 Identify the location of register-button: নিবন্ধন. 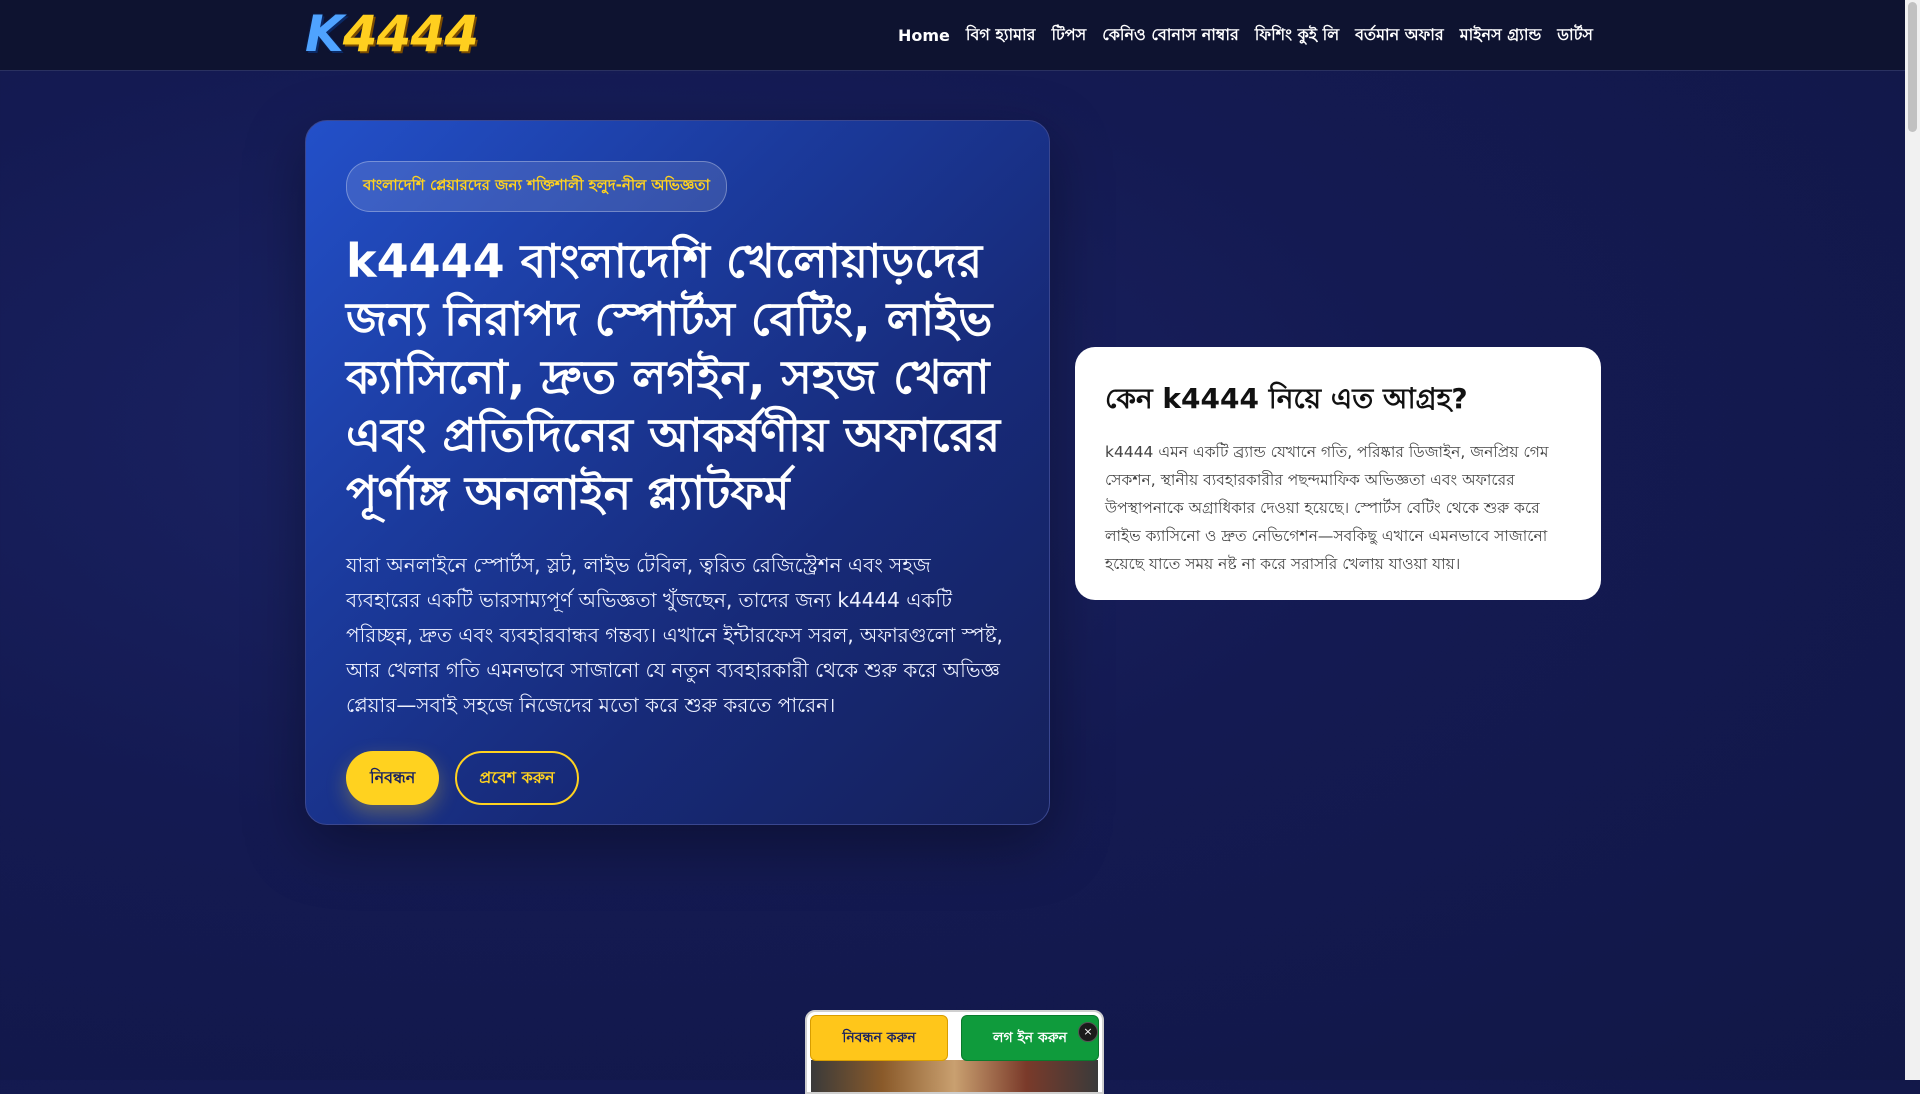
(393, 778).